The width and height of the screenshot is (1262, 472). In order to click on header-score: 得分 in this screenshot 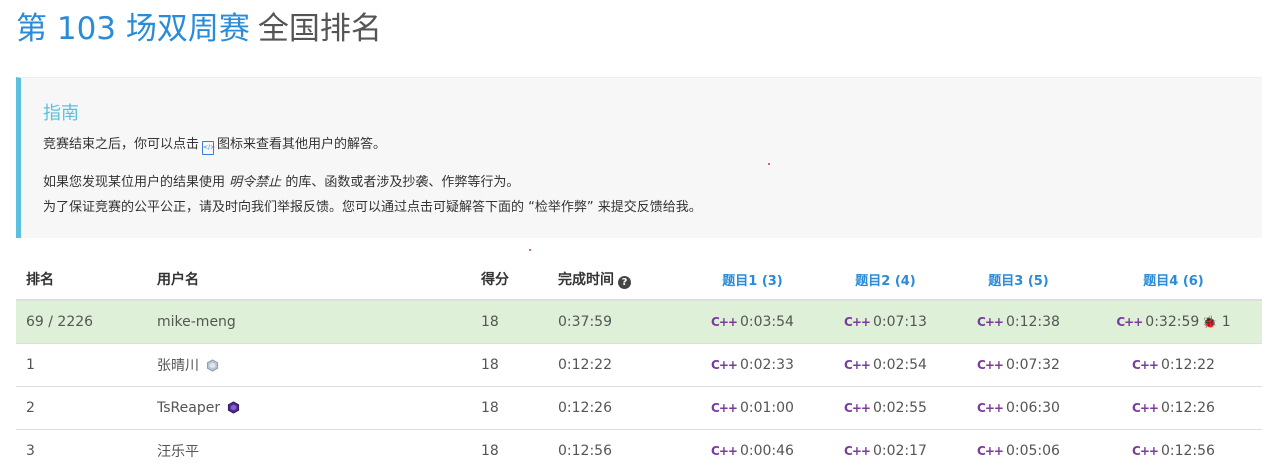, I will do `click(509, 280)`.